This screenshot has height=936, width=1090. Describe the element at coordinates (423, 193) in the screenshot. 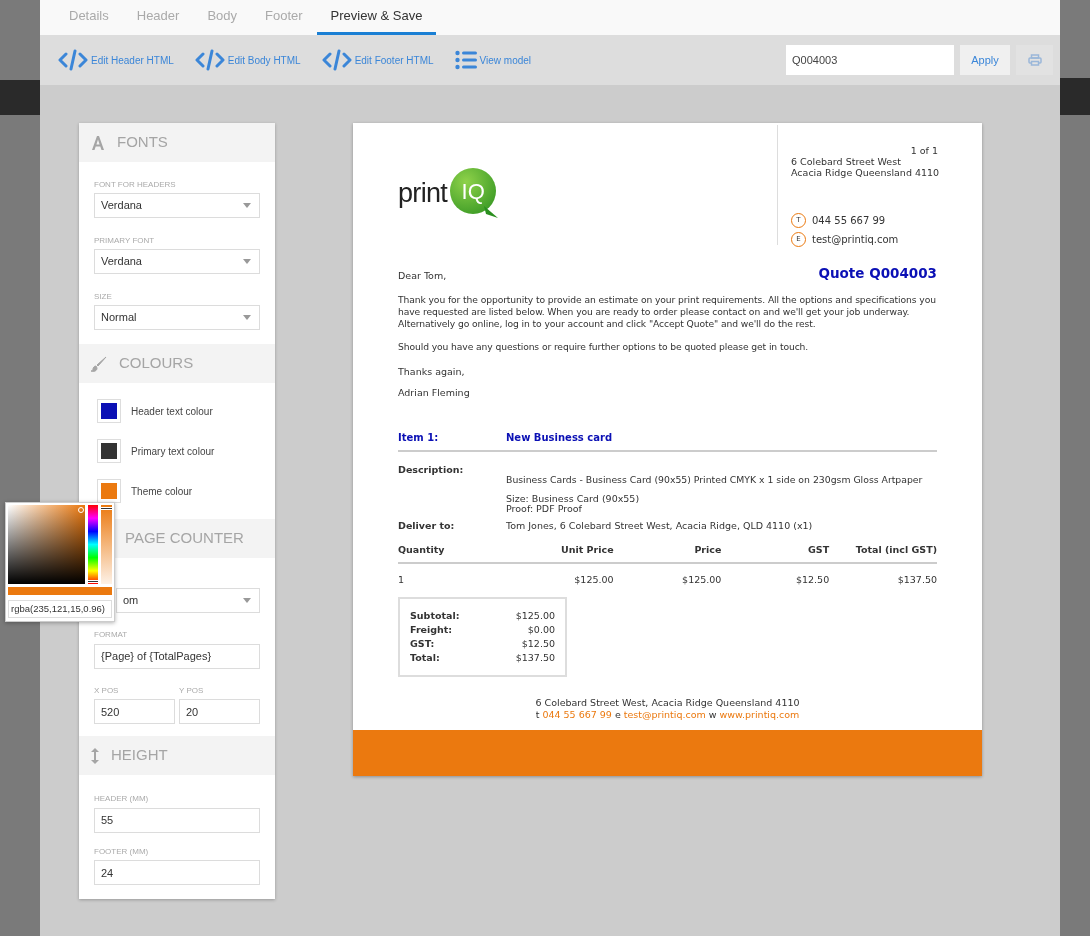

I see `logo-text: print` at that location.